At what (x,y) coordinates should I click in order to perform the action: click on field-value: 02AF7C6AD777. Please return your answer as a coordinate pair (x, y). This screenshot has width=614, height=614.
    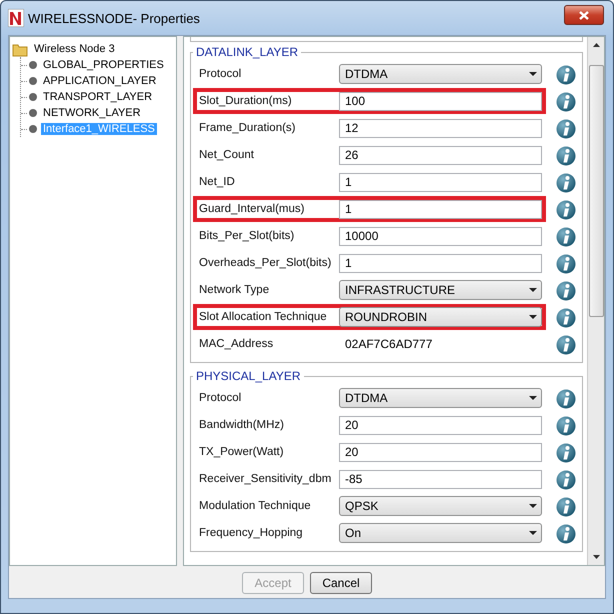
    Looking at the image, I should click on (389, 344).